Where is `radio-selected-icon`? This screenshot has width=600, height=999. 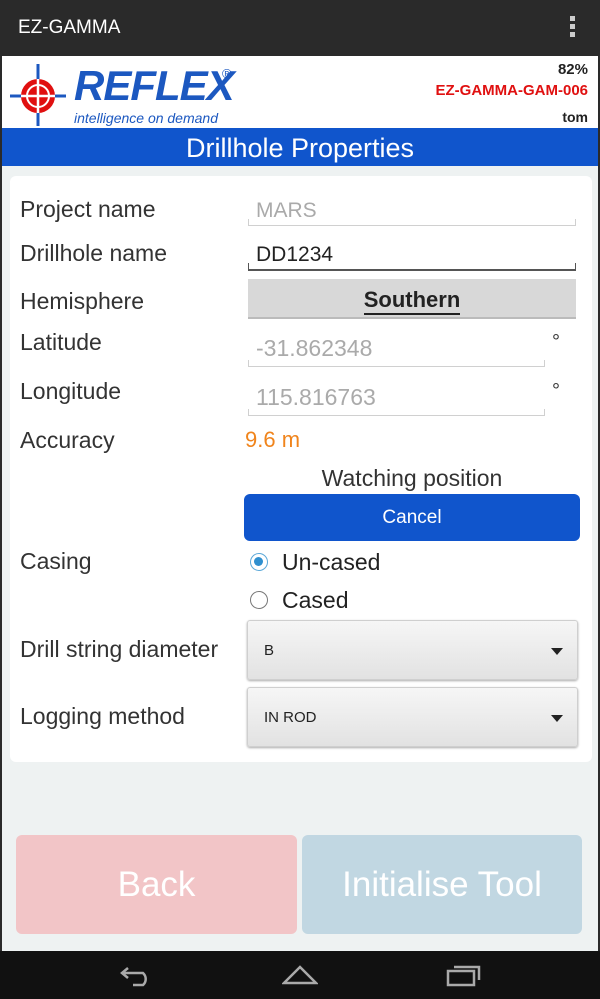
radio-selected-icon is located at coordinates (259, 562).